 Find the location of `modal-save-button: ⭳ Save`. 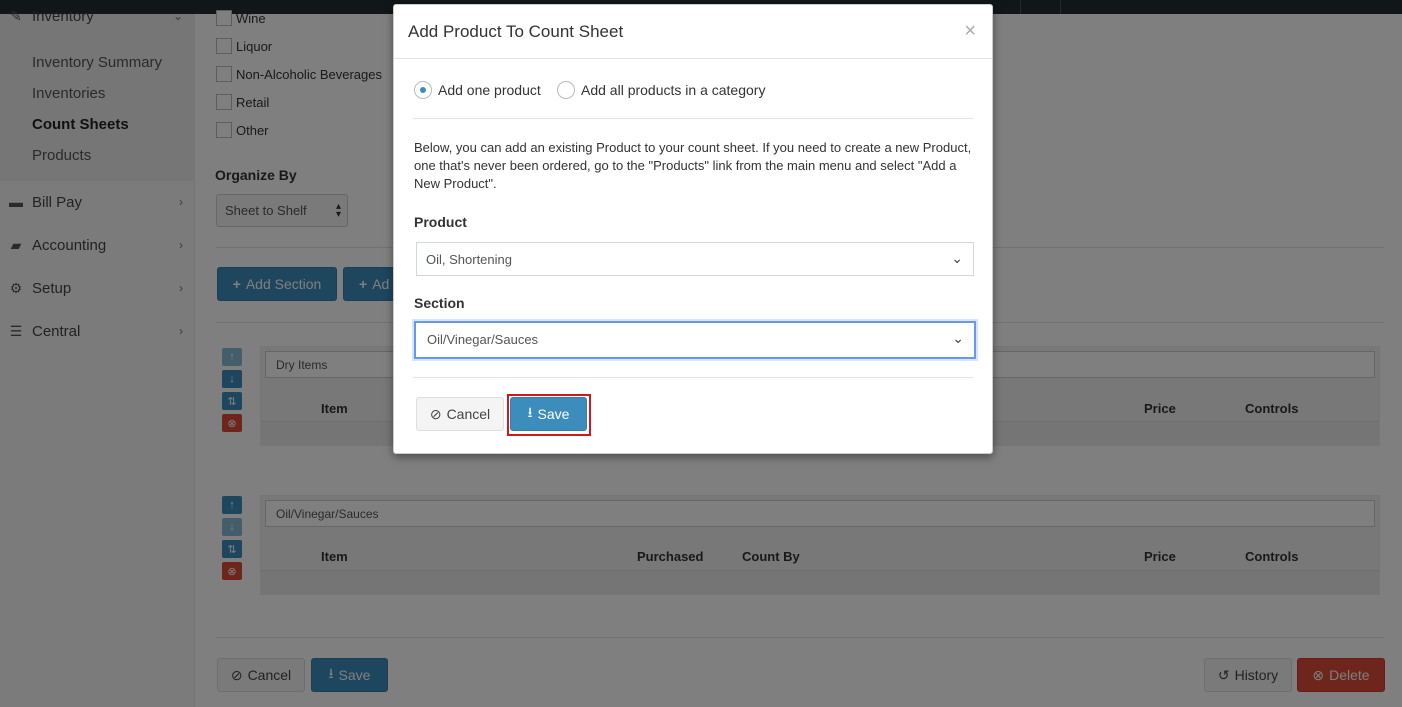

modal-save-button: ⭳ Save is located at coordinates (548, 414).